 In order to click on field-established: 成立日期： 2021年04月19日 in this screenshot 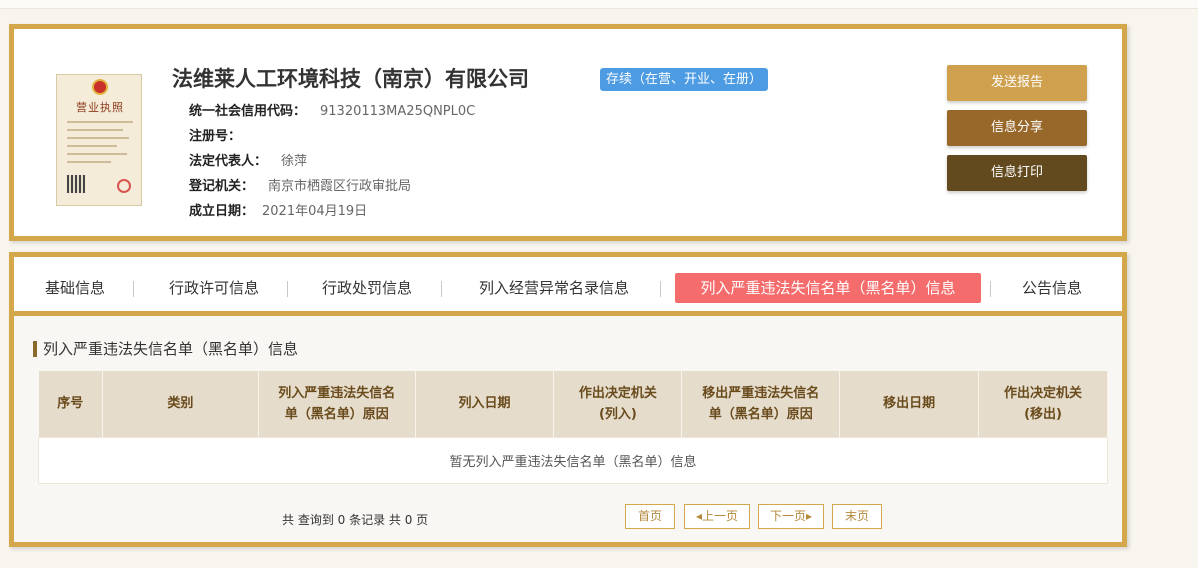, I will do `click(278, 211)`.